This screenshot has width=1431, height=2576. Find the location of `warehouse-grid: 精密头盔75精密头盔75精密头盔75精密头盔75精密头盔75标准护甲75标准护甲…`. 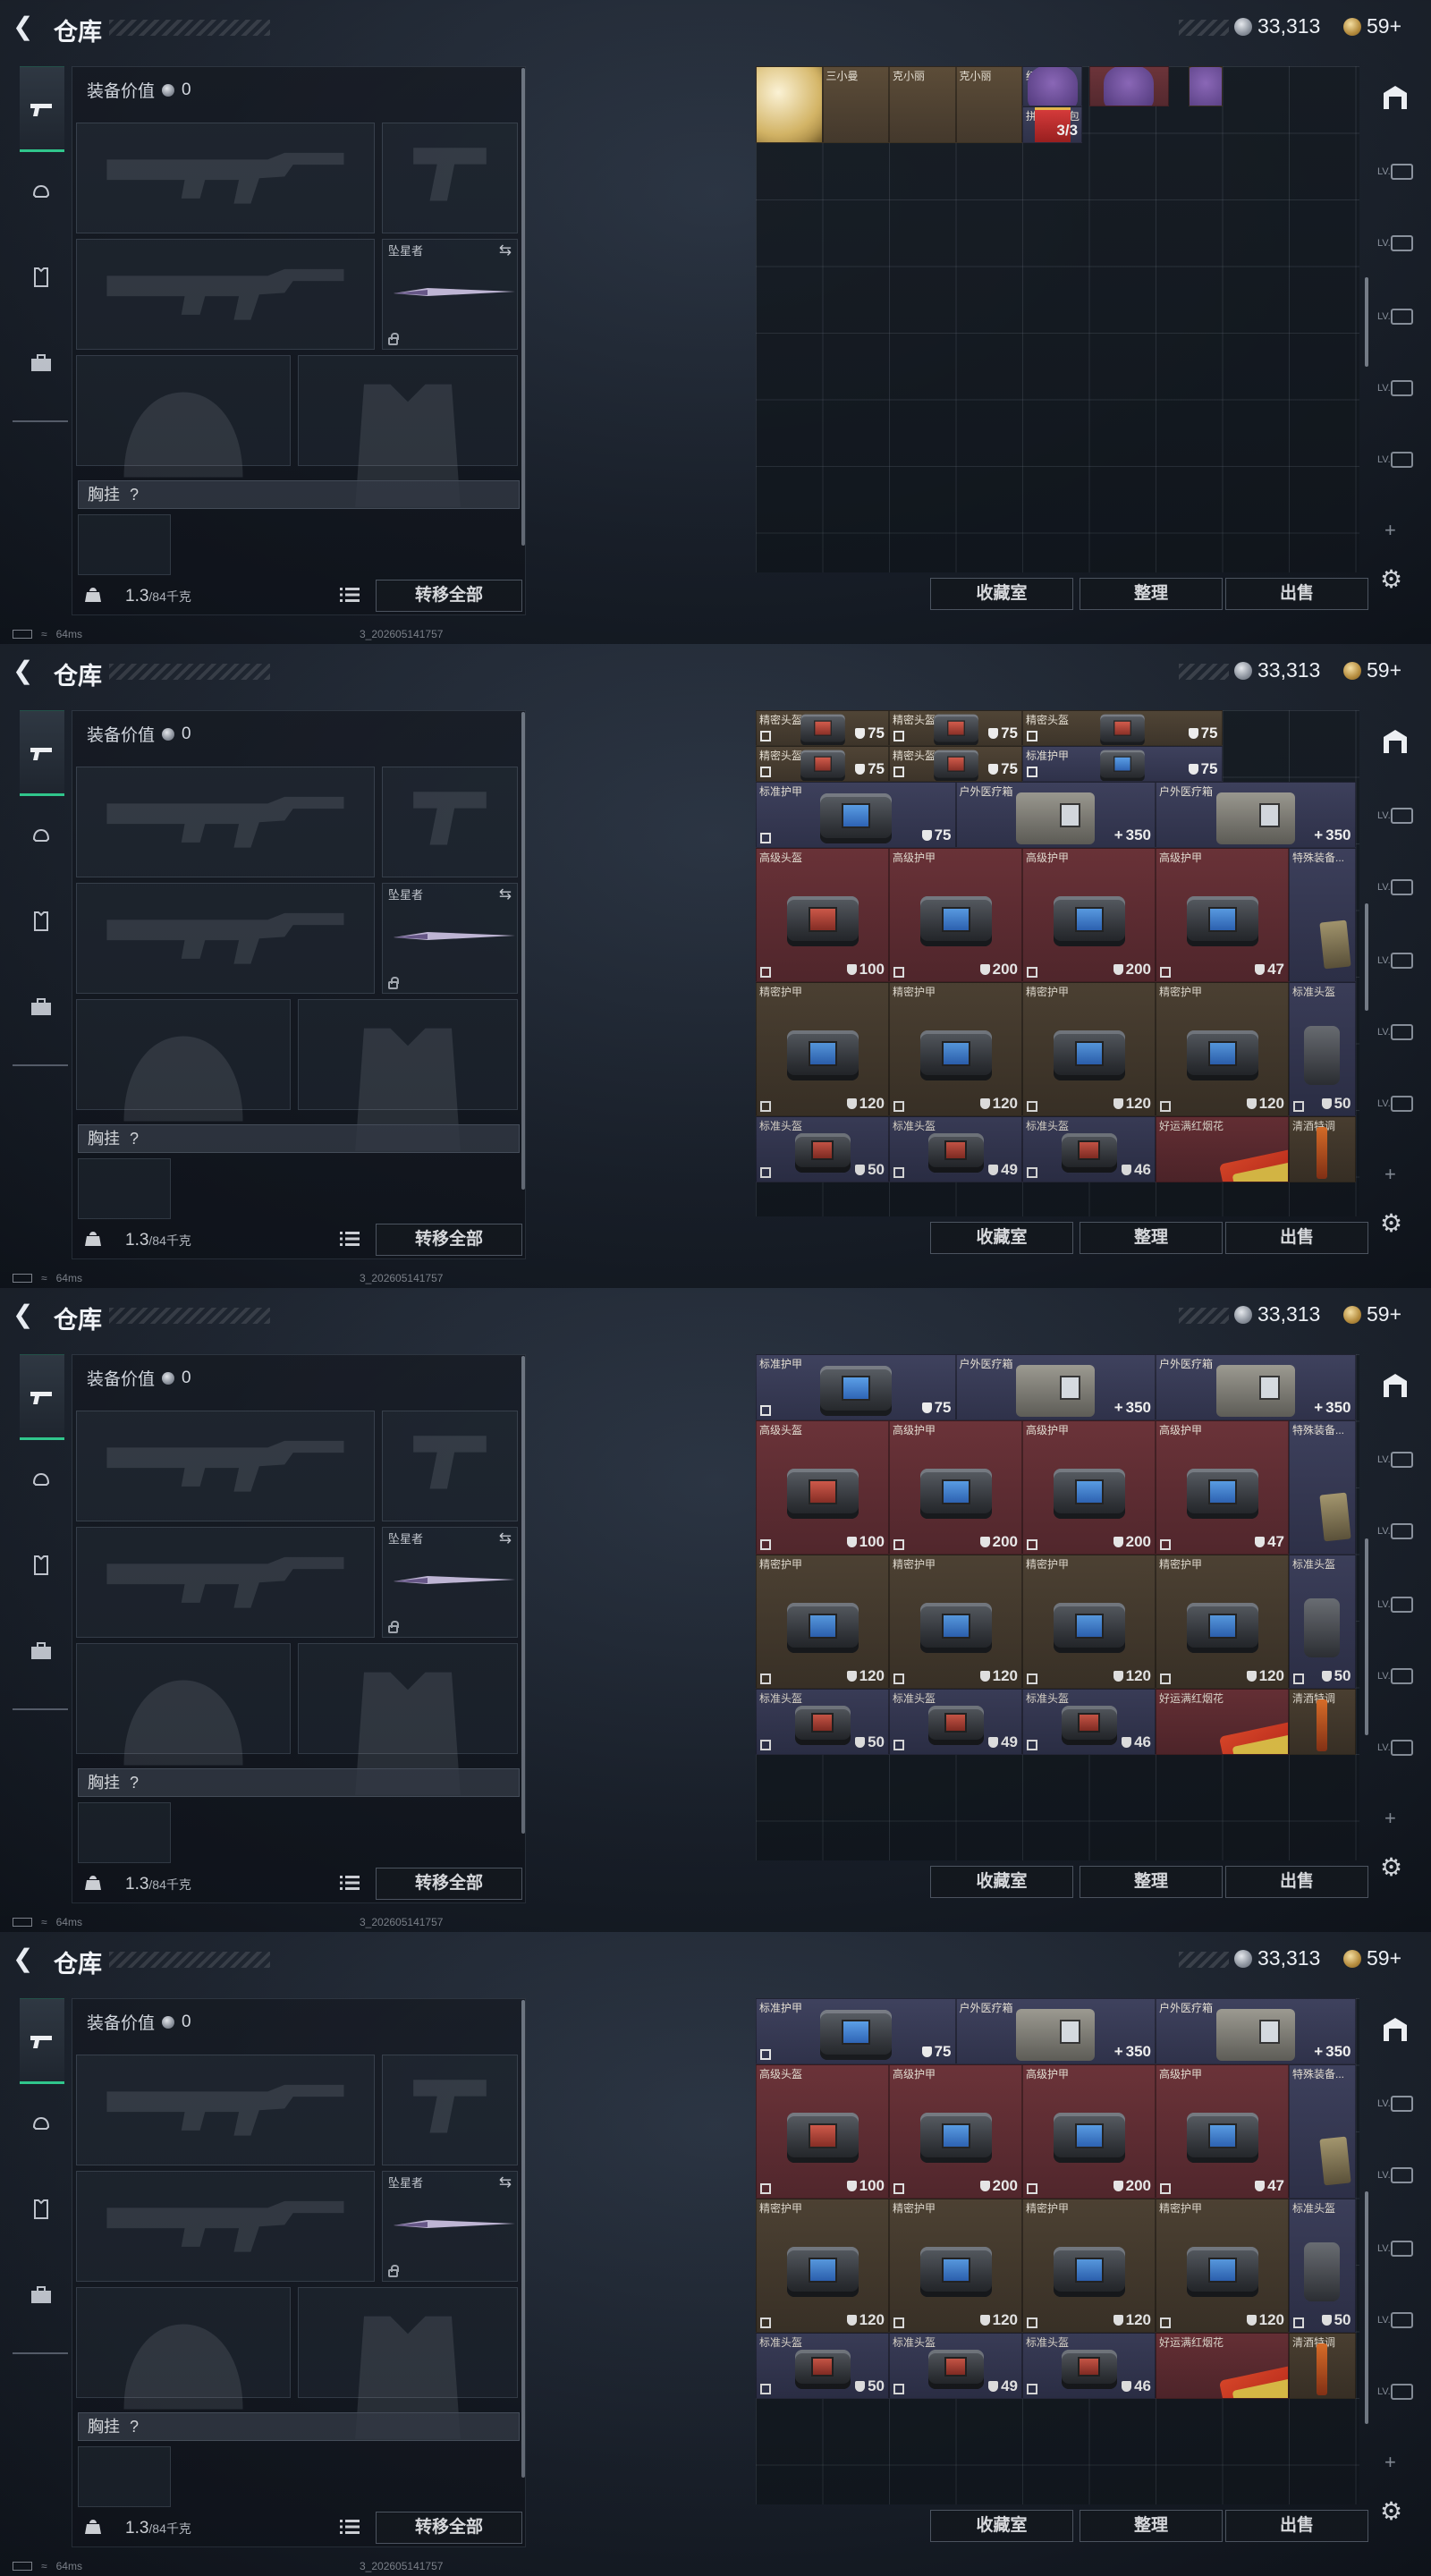

warehouse-grid: 精密头盔75精密头盔75精密头盔75精密头盔75精密头盔75标准护甲75标准护甲… is located at coordinates (1057, 2251).